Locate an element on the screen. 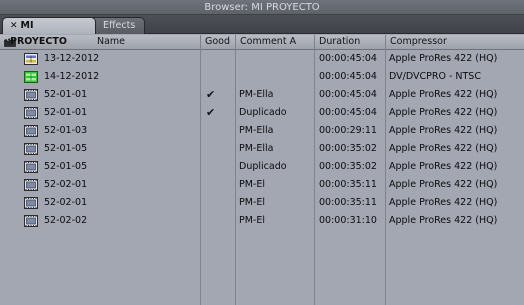  row-compressor: DV/DVCPRO - NTSC is located at coordinates (435, 76).